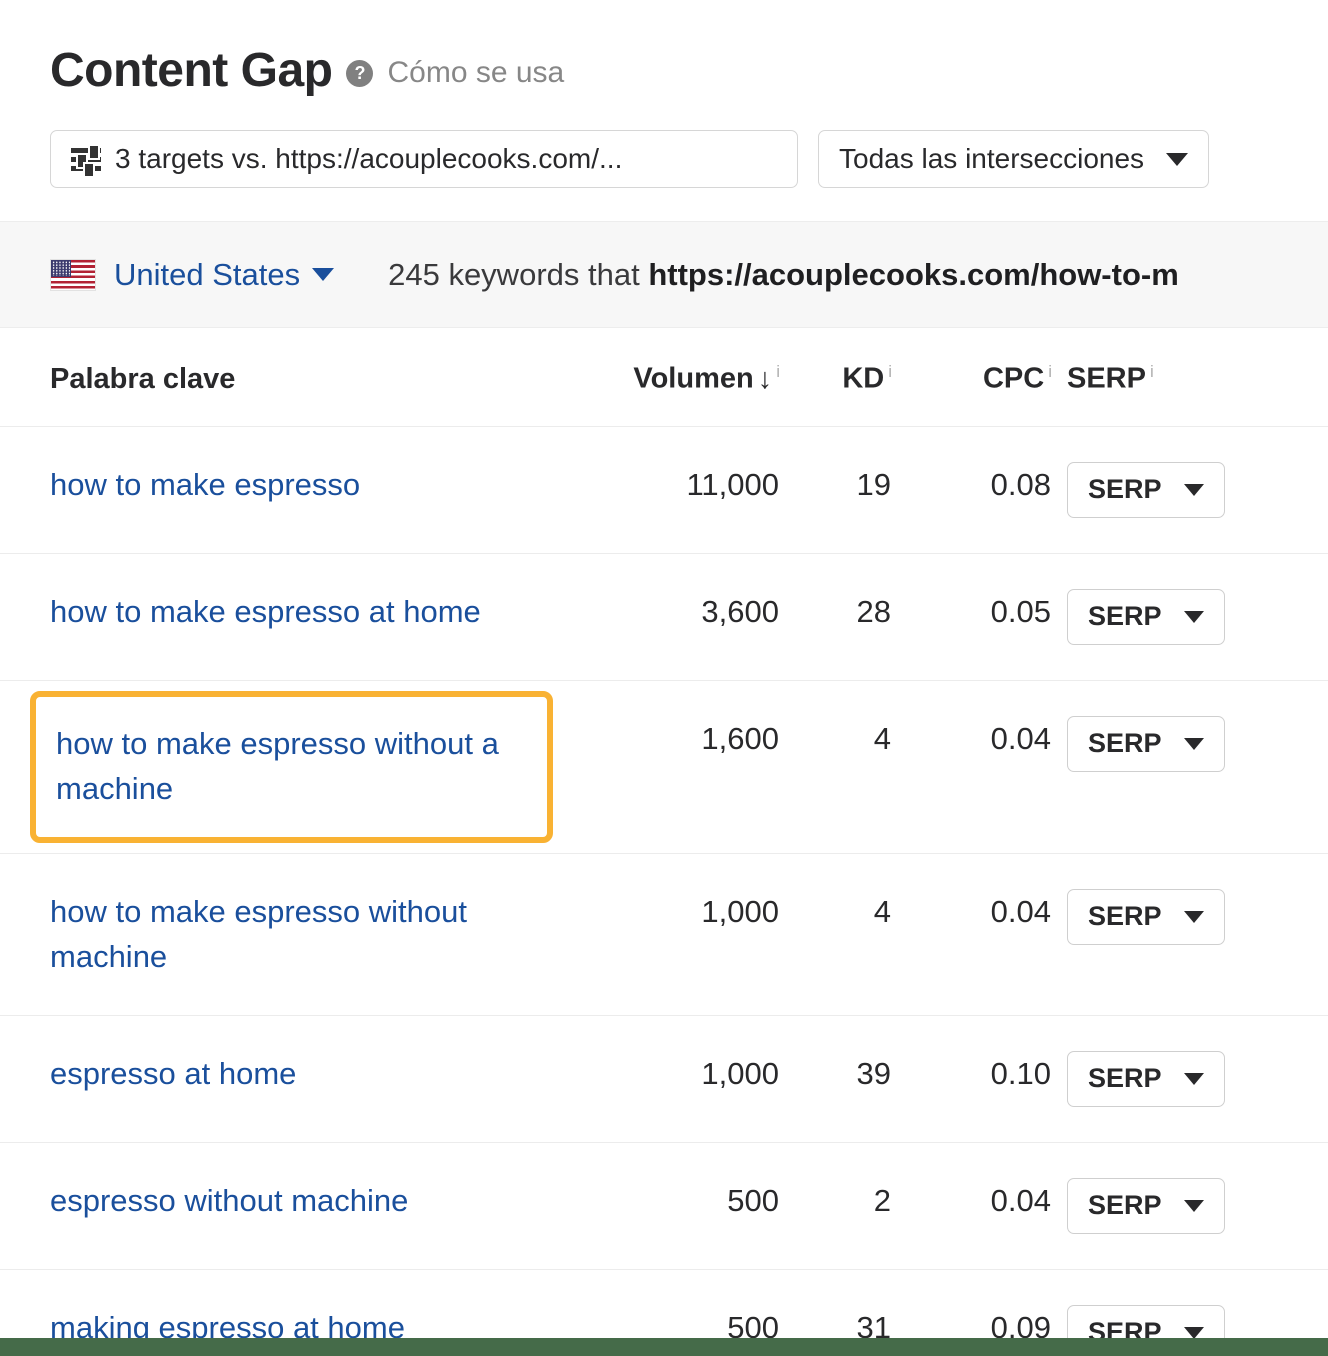 This screenshot has height=1356, width=1328. I want to click on cpc-cell: 0.08, so click(972, 490).